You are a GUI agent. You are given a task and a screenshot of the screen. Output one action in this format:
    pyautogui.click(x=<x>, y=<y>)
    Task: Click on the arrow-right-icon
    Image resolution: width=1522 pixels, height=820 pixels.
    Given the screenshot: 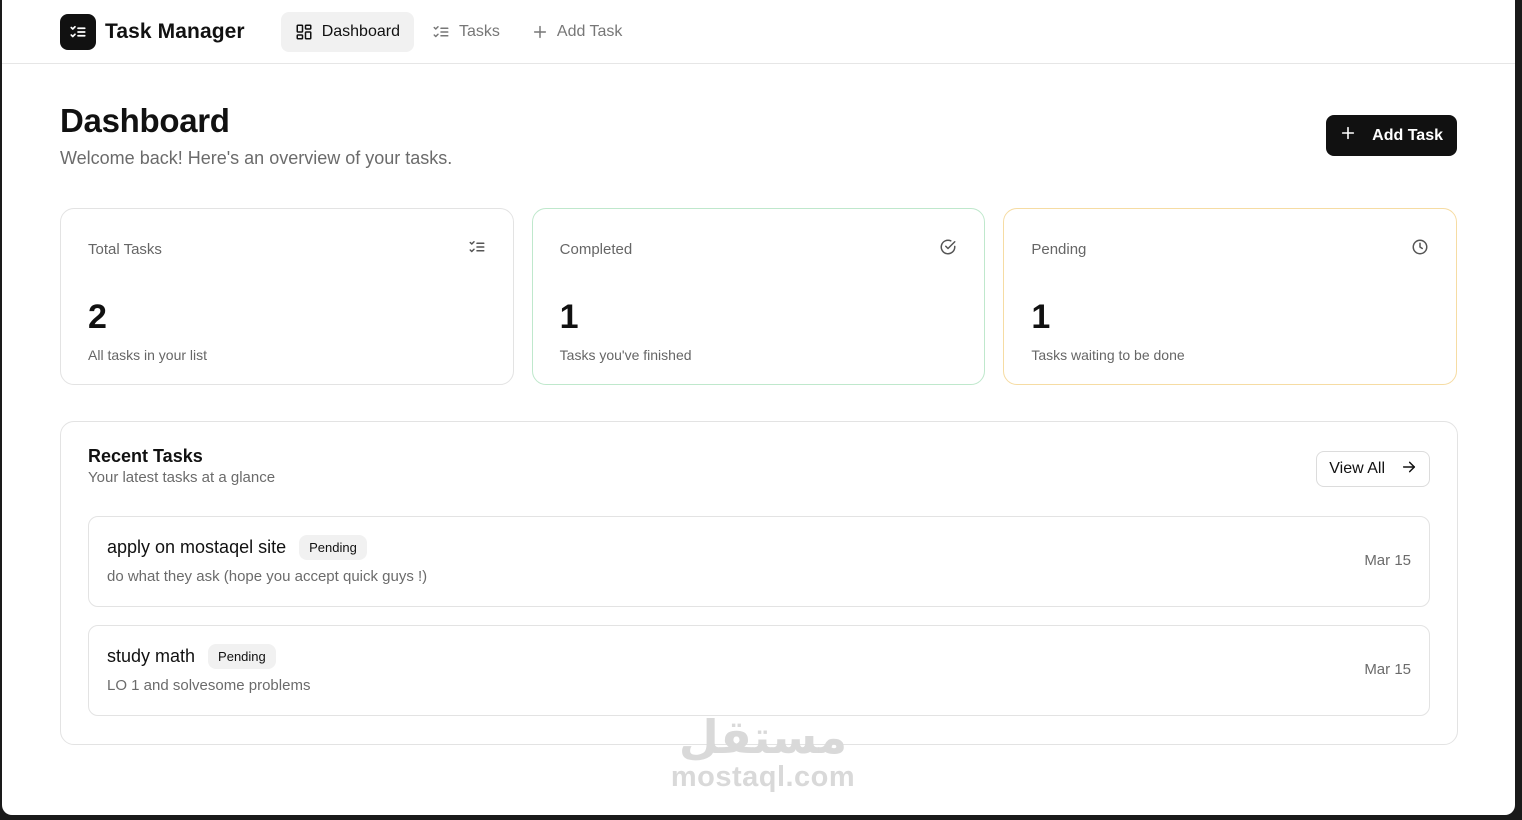 What is the action you would take?
    pyautogui.click(x=1409, y=469)
    